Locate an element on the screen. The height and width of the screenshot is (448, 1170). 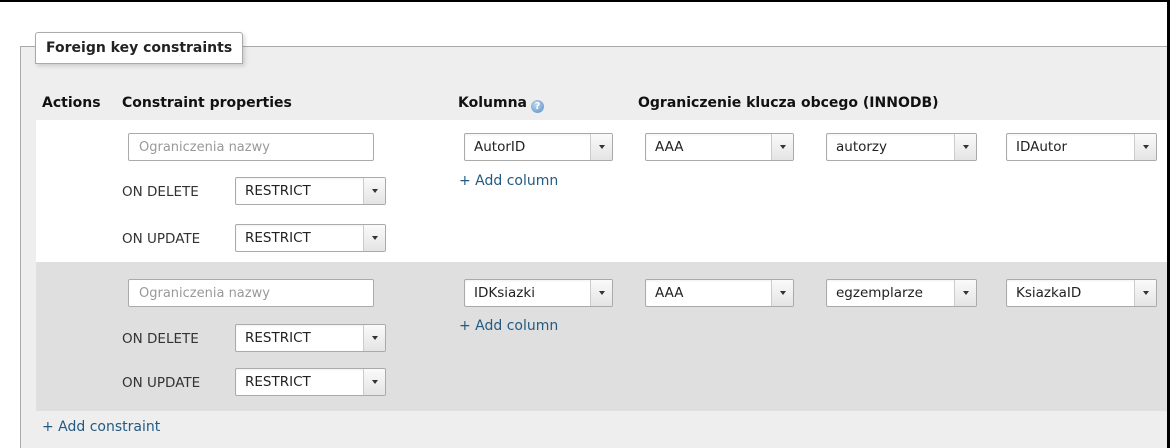
table-select: egzemplarze is located at coordinates (901, 293).